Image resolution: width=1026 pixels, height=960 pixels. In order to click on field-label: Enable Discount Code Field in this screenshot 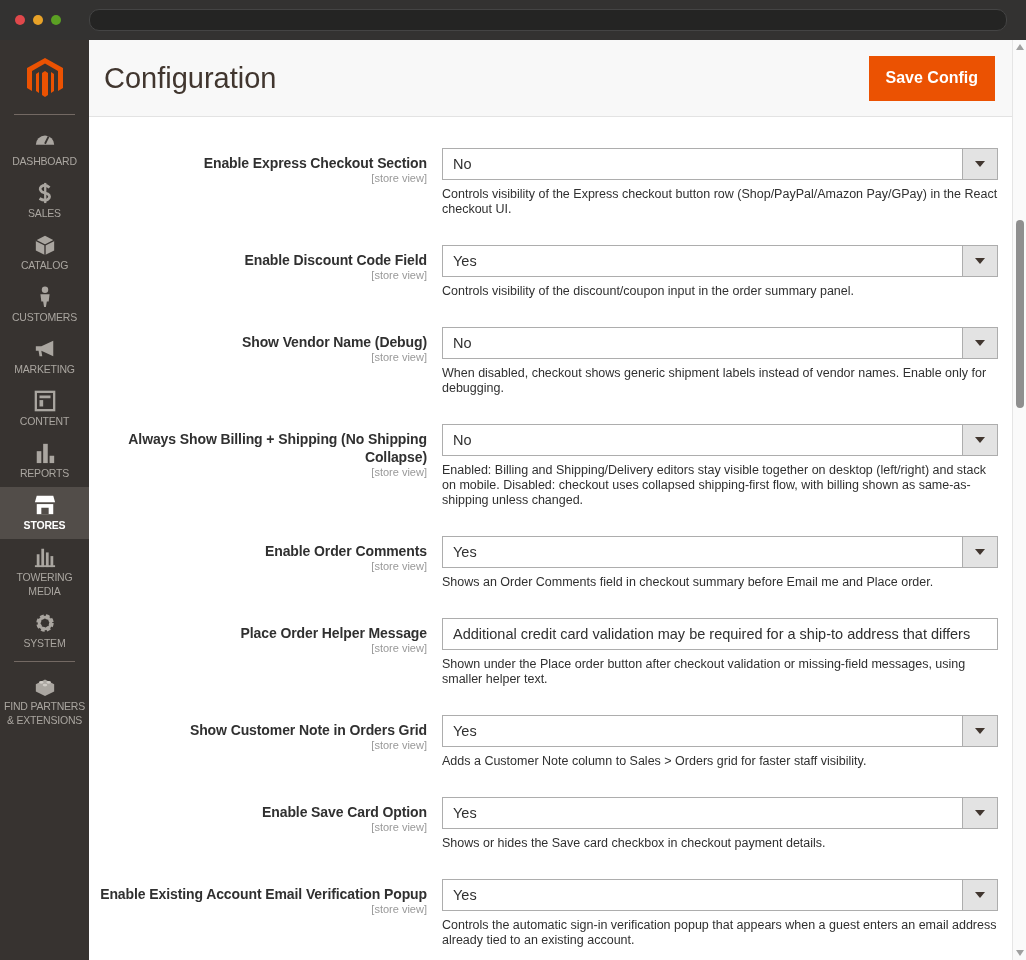, I will do `click(335, 260)`.